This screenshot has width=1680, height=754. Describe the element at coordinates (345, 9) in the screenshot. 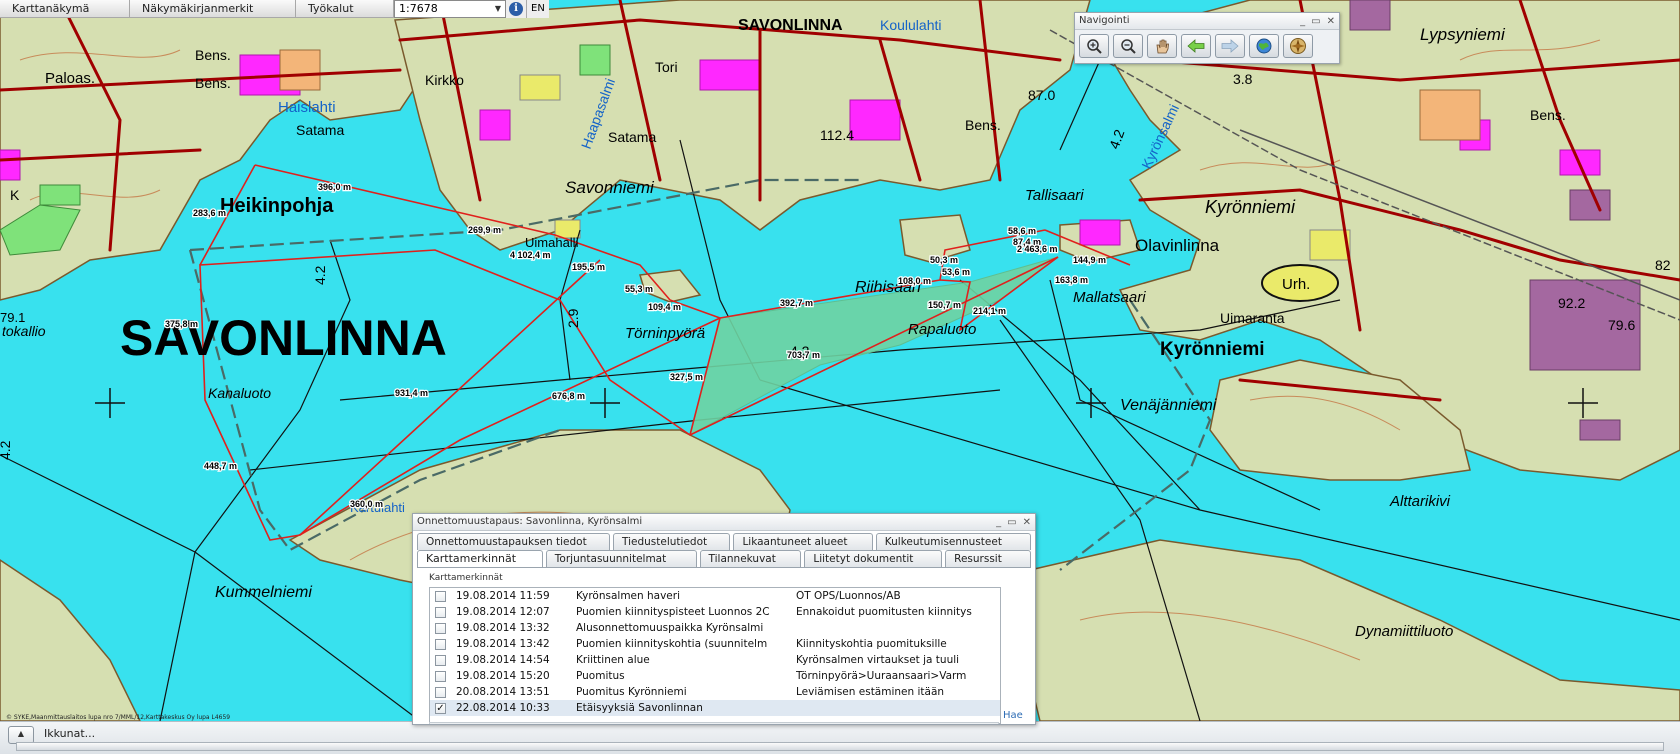

I see `menu-tyokalut: Työkalut` at that location.